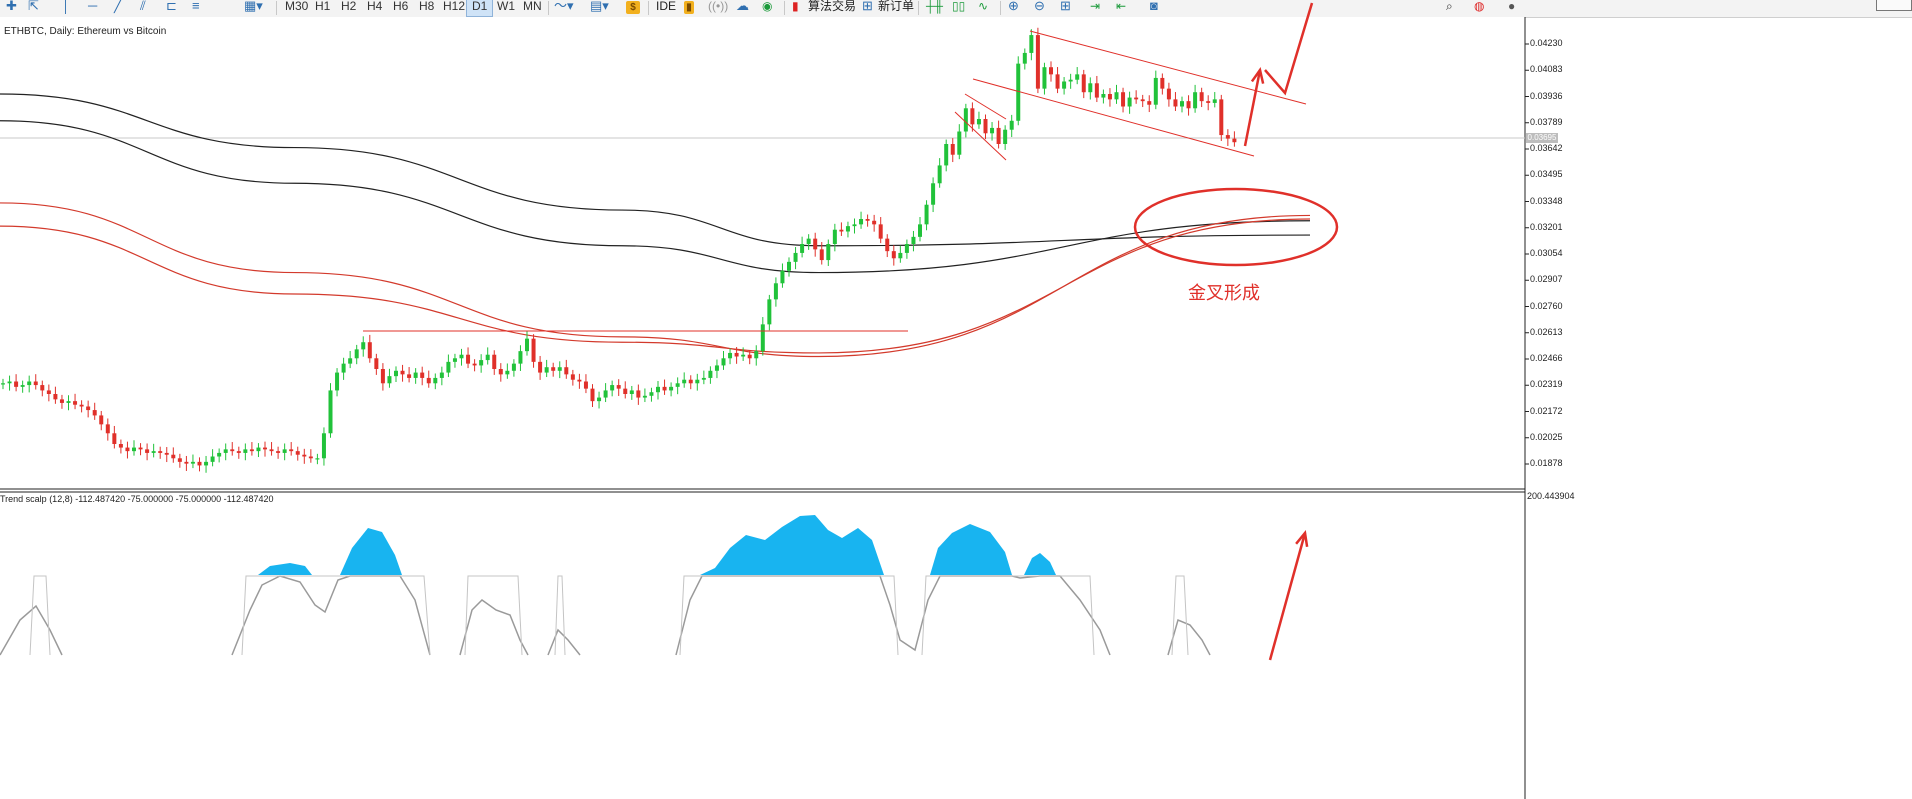 The width and height of the screenshot is (1912, 799). Describe the element at coordinates (609, 615) in the screenshot. I see `oscillator-step-line` at that location.